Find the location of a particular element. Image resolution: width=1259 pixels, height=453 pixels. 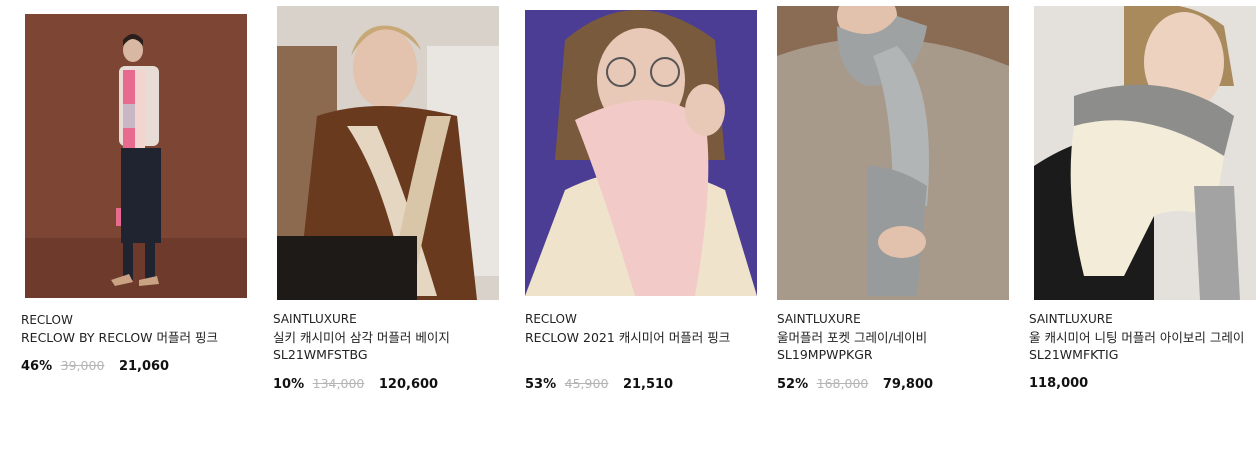

product-name: RECLOW 2021 캐시미어 머플러 핑크 is located at coordinates (629, 337).